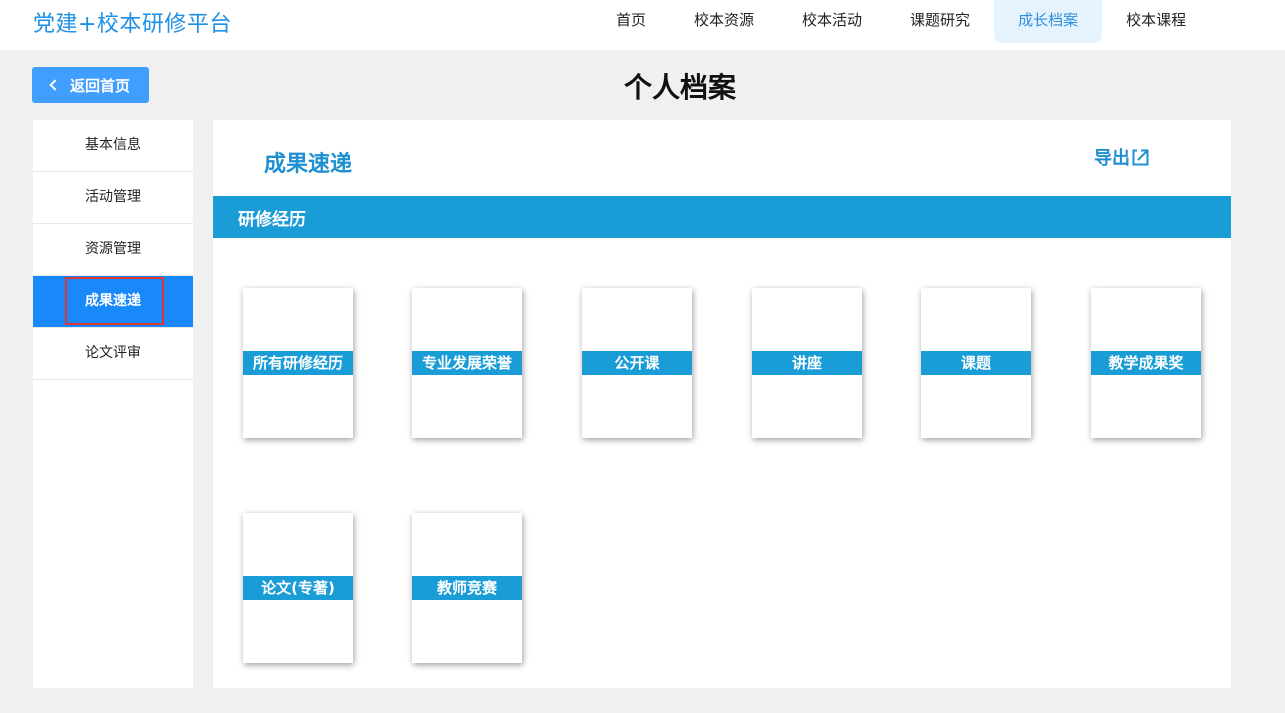 Image resolution: width=1285 pixels, height=713 pixels. Describe the element at coordinates (132, 22) in the screenshot. I see `brand-logo-text: 党建+校本研修平台` at that location.